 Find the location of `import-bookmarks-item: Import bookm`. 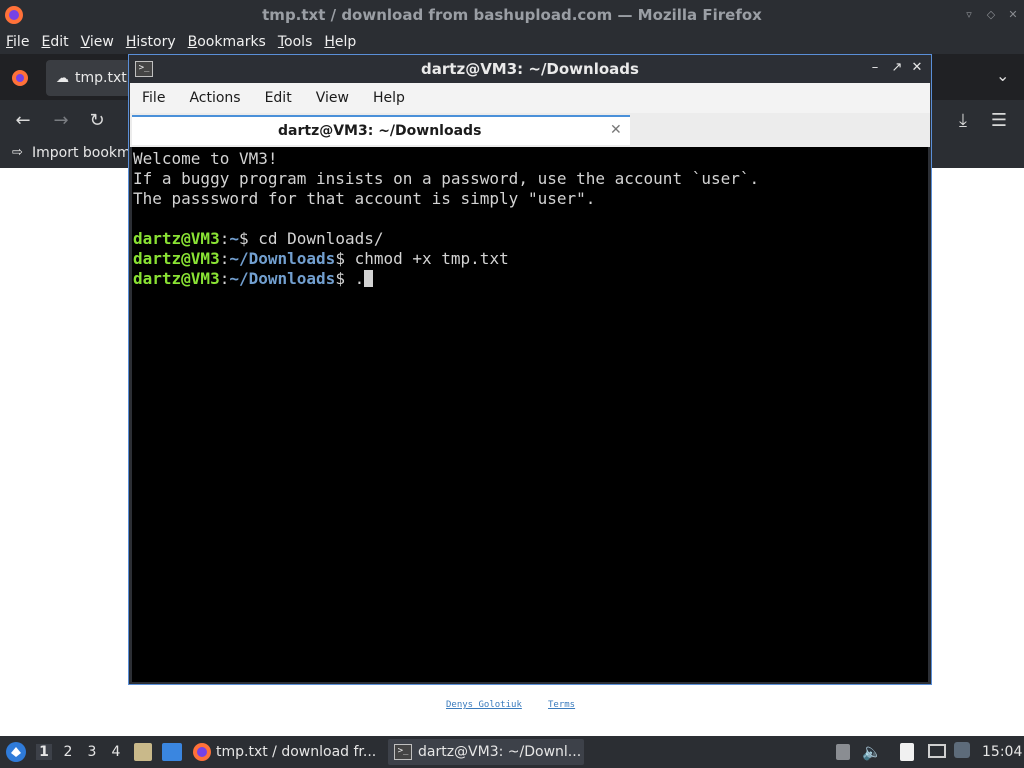

import-bookmarks-item: Import bookm is located at coordinates (81, 153).